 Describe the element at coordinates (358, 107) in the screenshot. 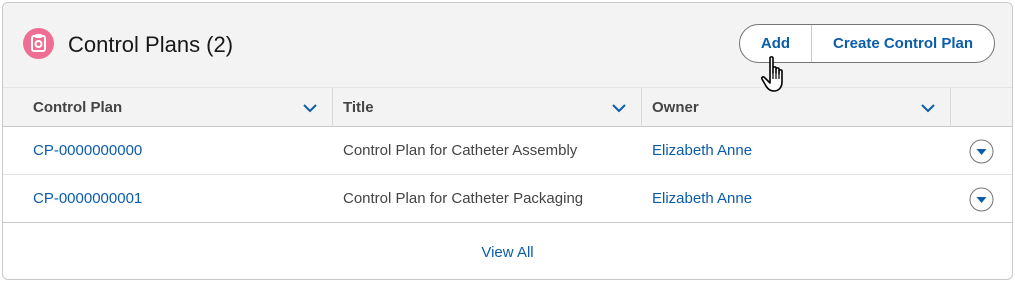

I see `column-label: Title` at that location.